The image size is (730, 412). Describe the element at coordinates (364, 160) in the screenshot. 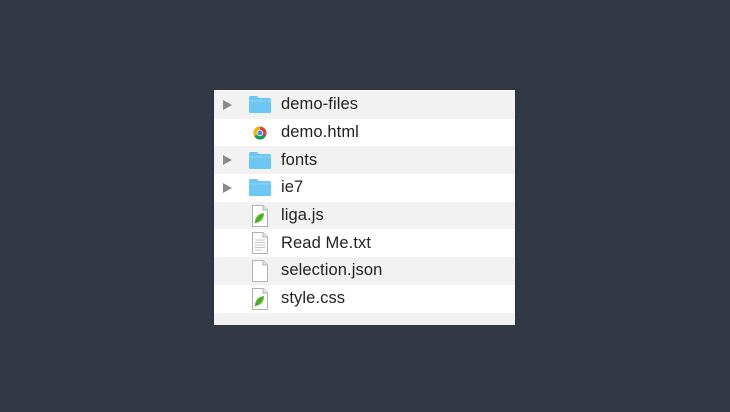

I see `file-row-fonts: fonts` at that location.